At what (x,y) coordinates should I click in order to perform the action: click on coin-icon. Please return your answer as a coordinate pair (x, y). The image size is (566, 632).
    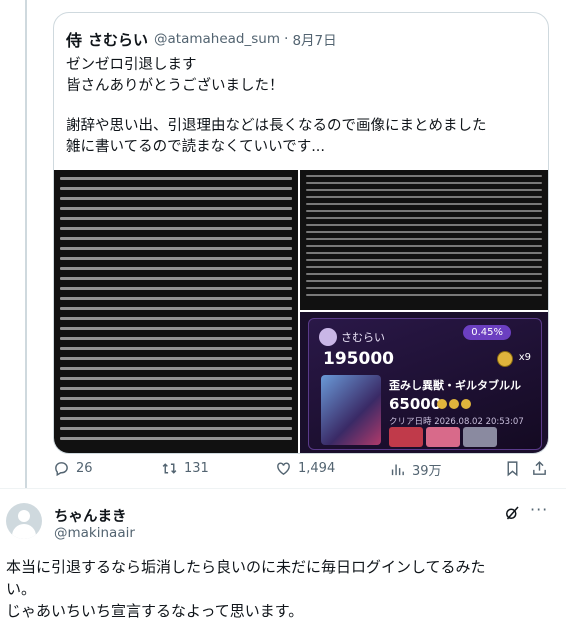
    Looking at the image, I should click on (505, 359).